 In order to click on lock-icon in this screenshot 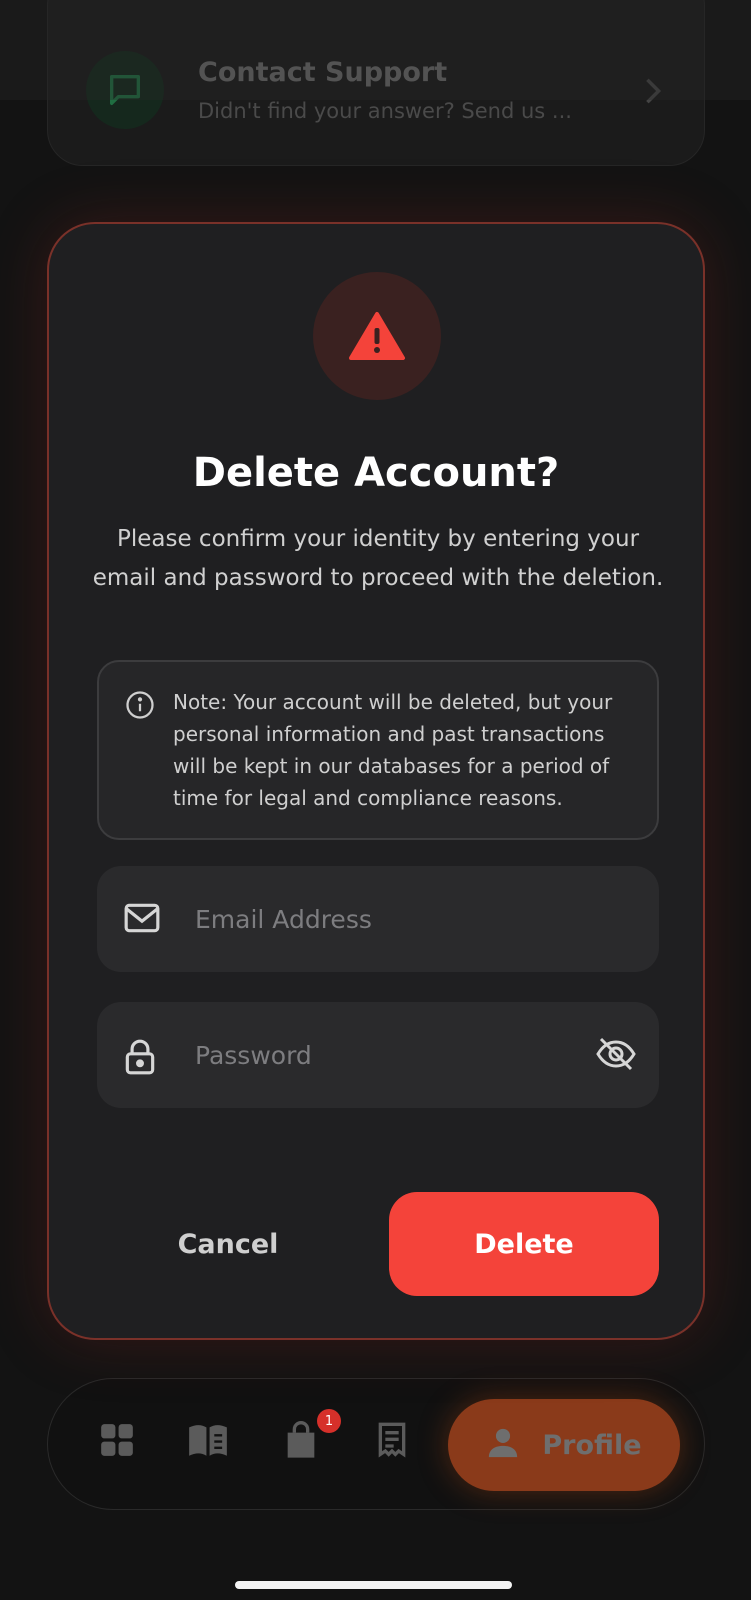, I will do `click(140, 1059)`.